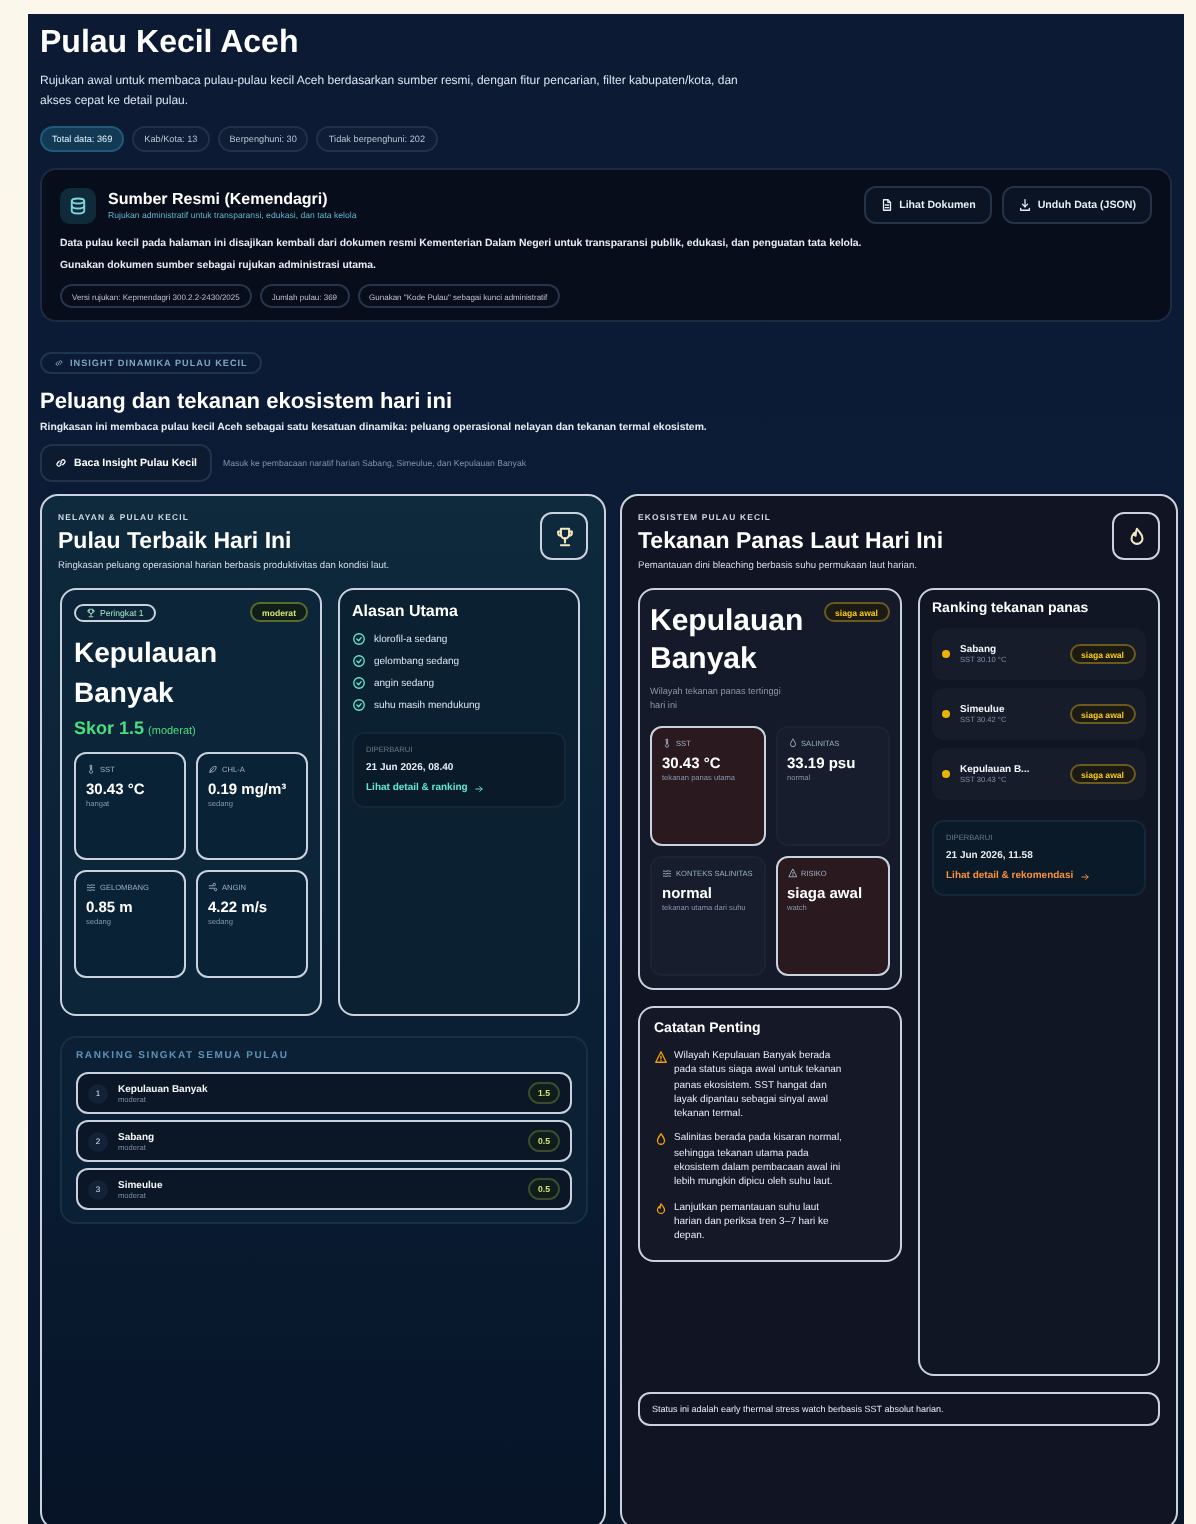 The image size is (1196, 1524). What do you see at coordinates (78, 205) in the screenshot?
I see `database-icon` at bounding box center [78, 205].